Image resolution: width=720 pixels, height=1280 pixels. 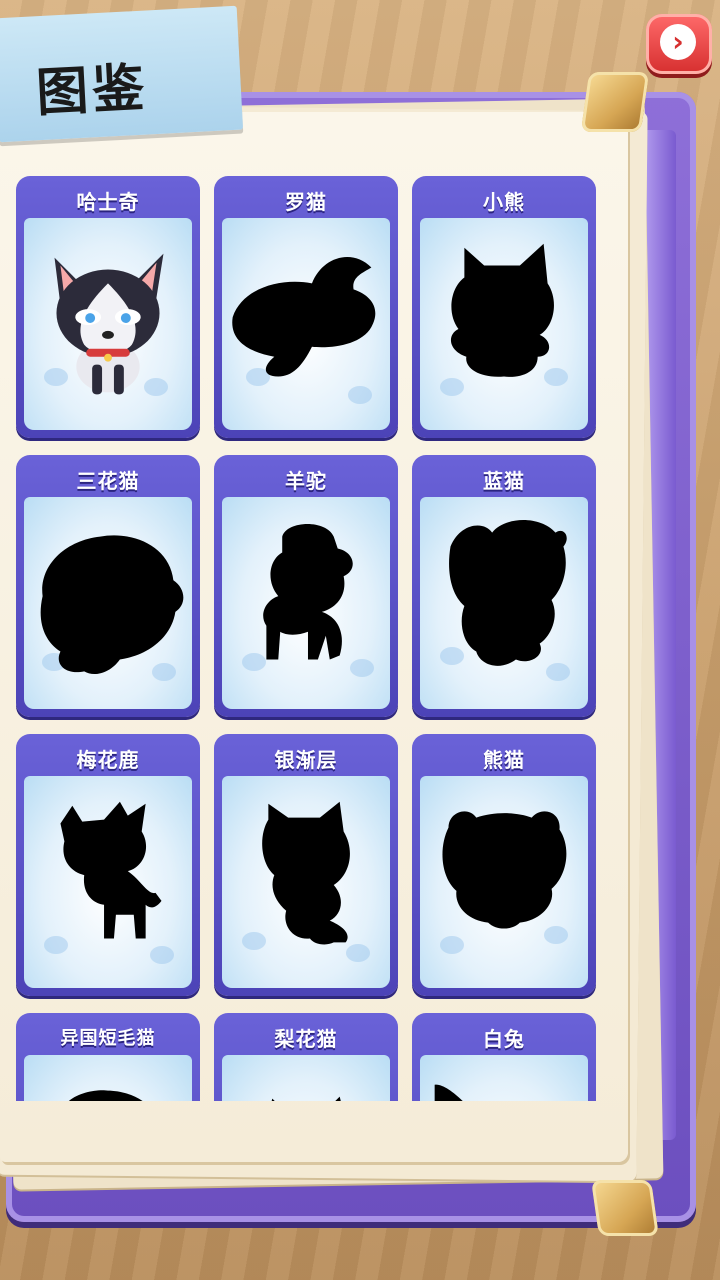 I want to click on card-label: 银渐层, so click(x=306, y=759).